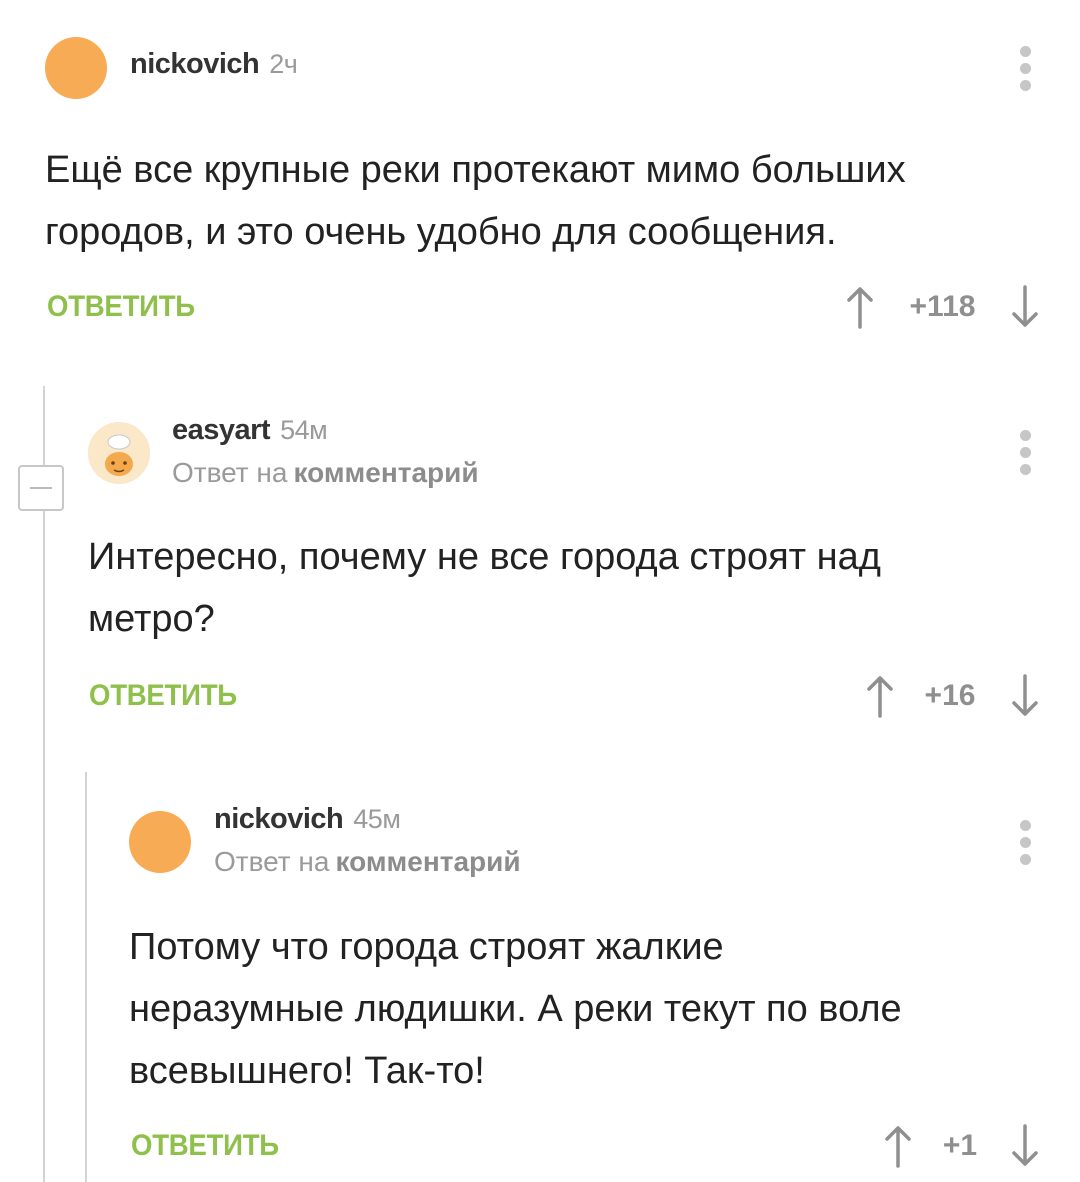 The height and width of the screenshot is (1182, 1080). I want to click on comment-text-line: Потому что города строят жалкие, so click(426, 947).